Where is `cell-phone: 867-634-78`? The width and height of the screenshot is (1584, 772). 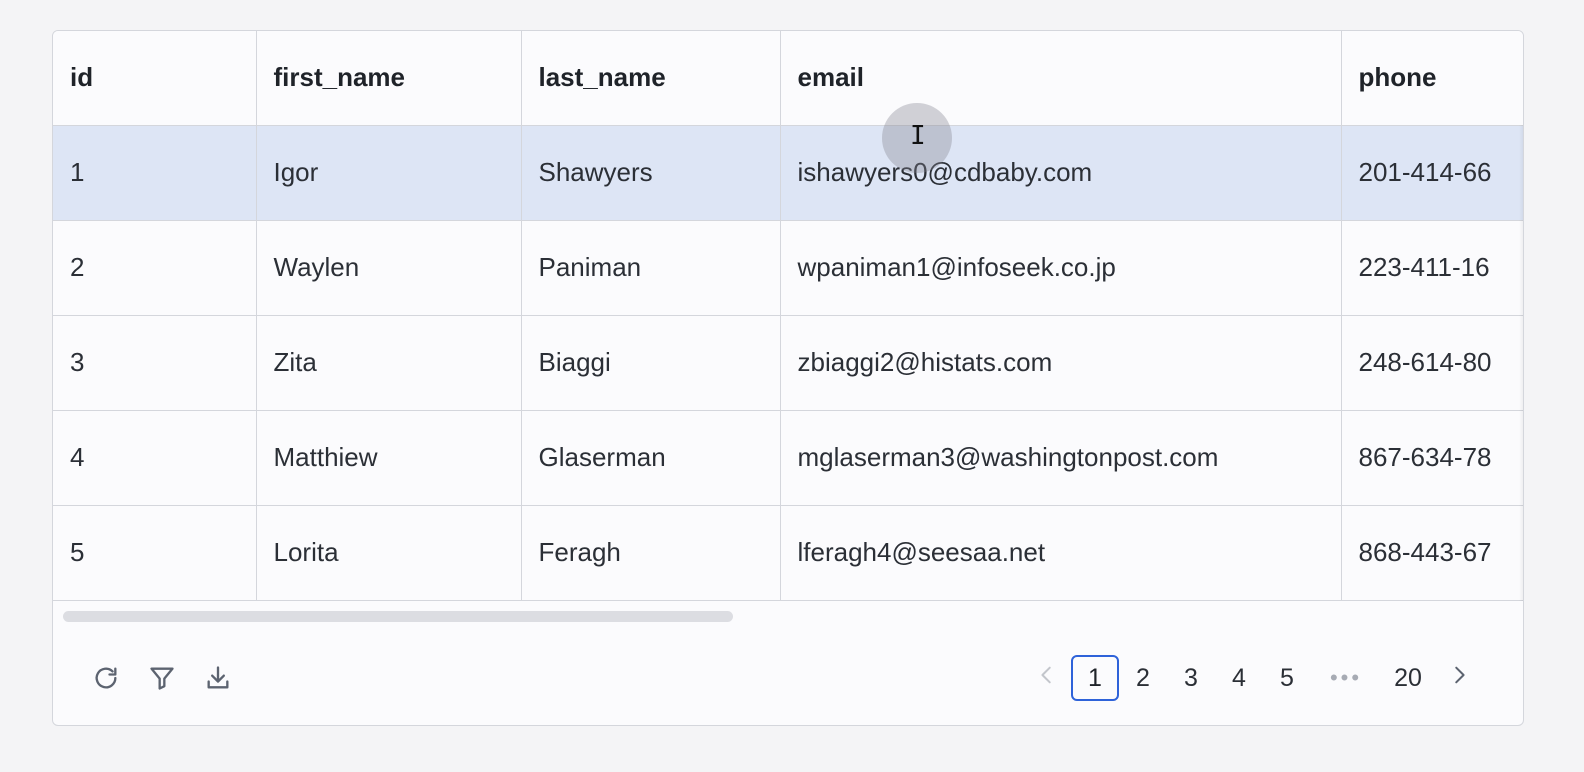 cell-phone: 867-634-78 is located at coordinates (1432, 458).